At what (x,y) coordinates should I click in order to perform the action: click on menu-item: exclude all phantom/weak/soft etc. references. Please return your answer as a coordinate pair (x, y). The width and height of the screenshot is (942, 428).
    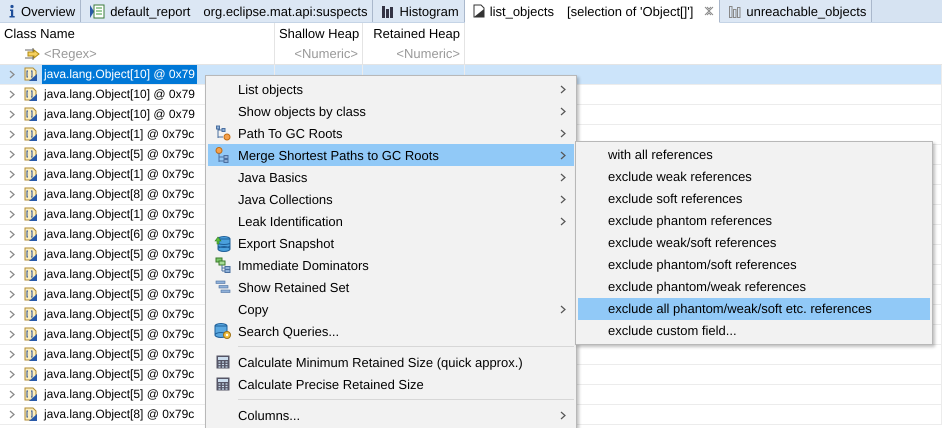
    Looking at the image, I should click on (754, 309).